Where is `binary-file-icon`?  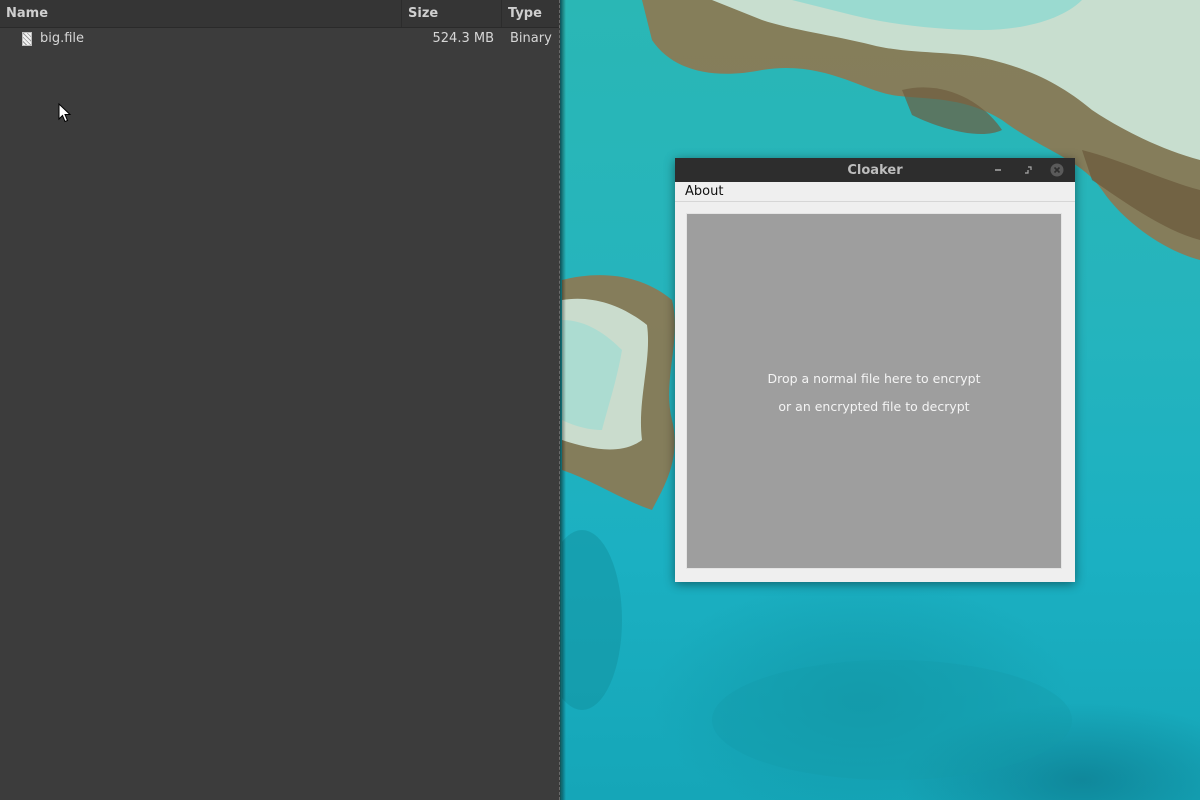
binary-file-icon is located at coordinates (27, 39).